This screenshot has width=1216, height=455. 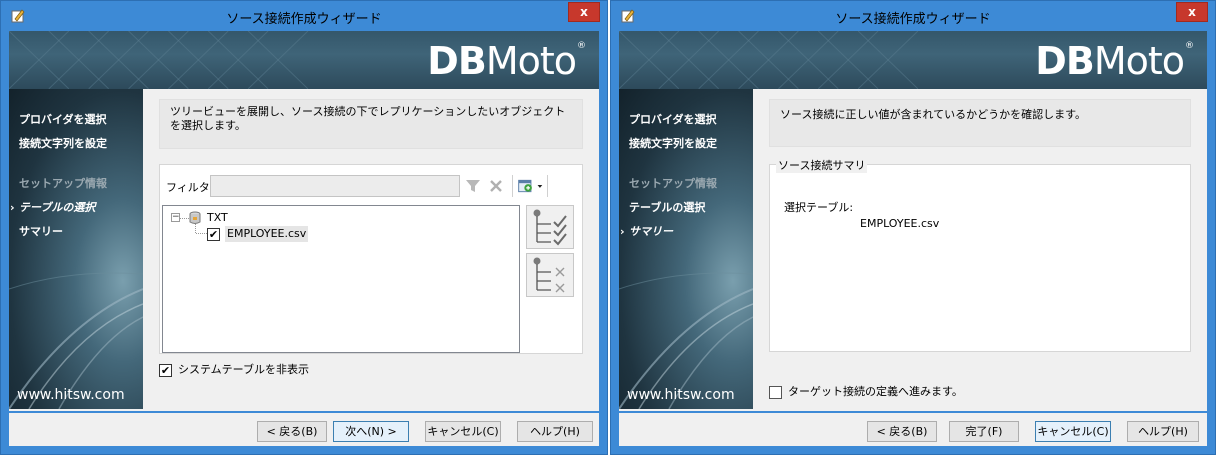 What do you see at coordinates (341, 279) in the screenshot?
I see `object-tree-view: − TXT ✔ EMPLOYEE.csv` at bounding box center [341, 279].